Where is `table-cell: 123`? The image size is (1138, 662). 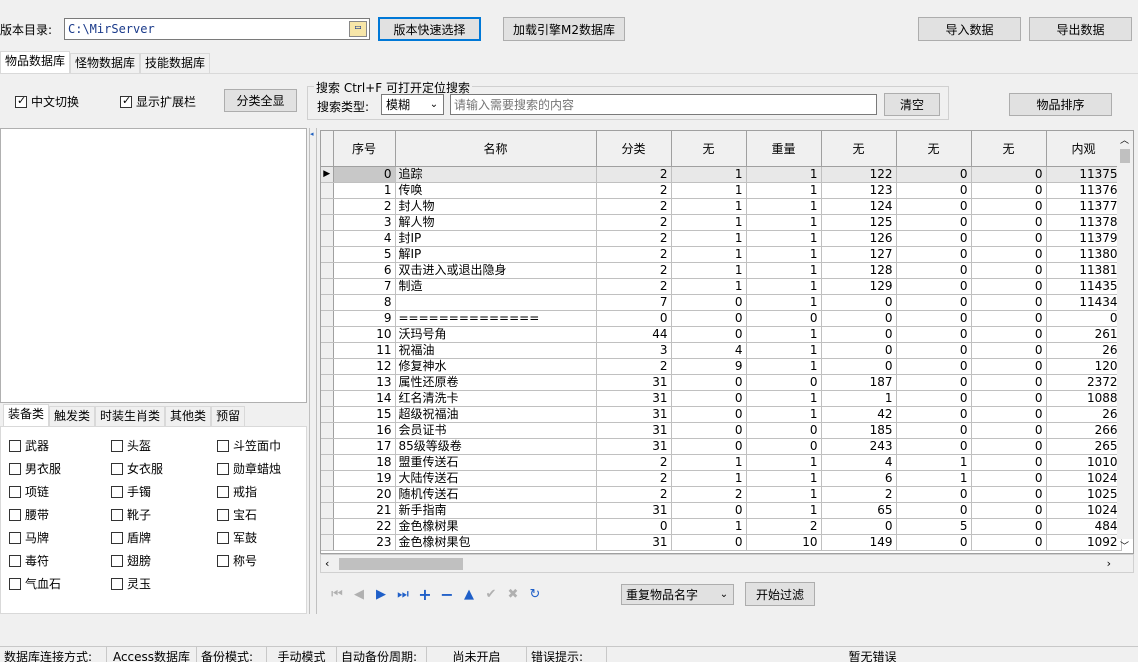
table-cell: 123 is located at coordinates (859, 190).